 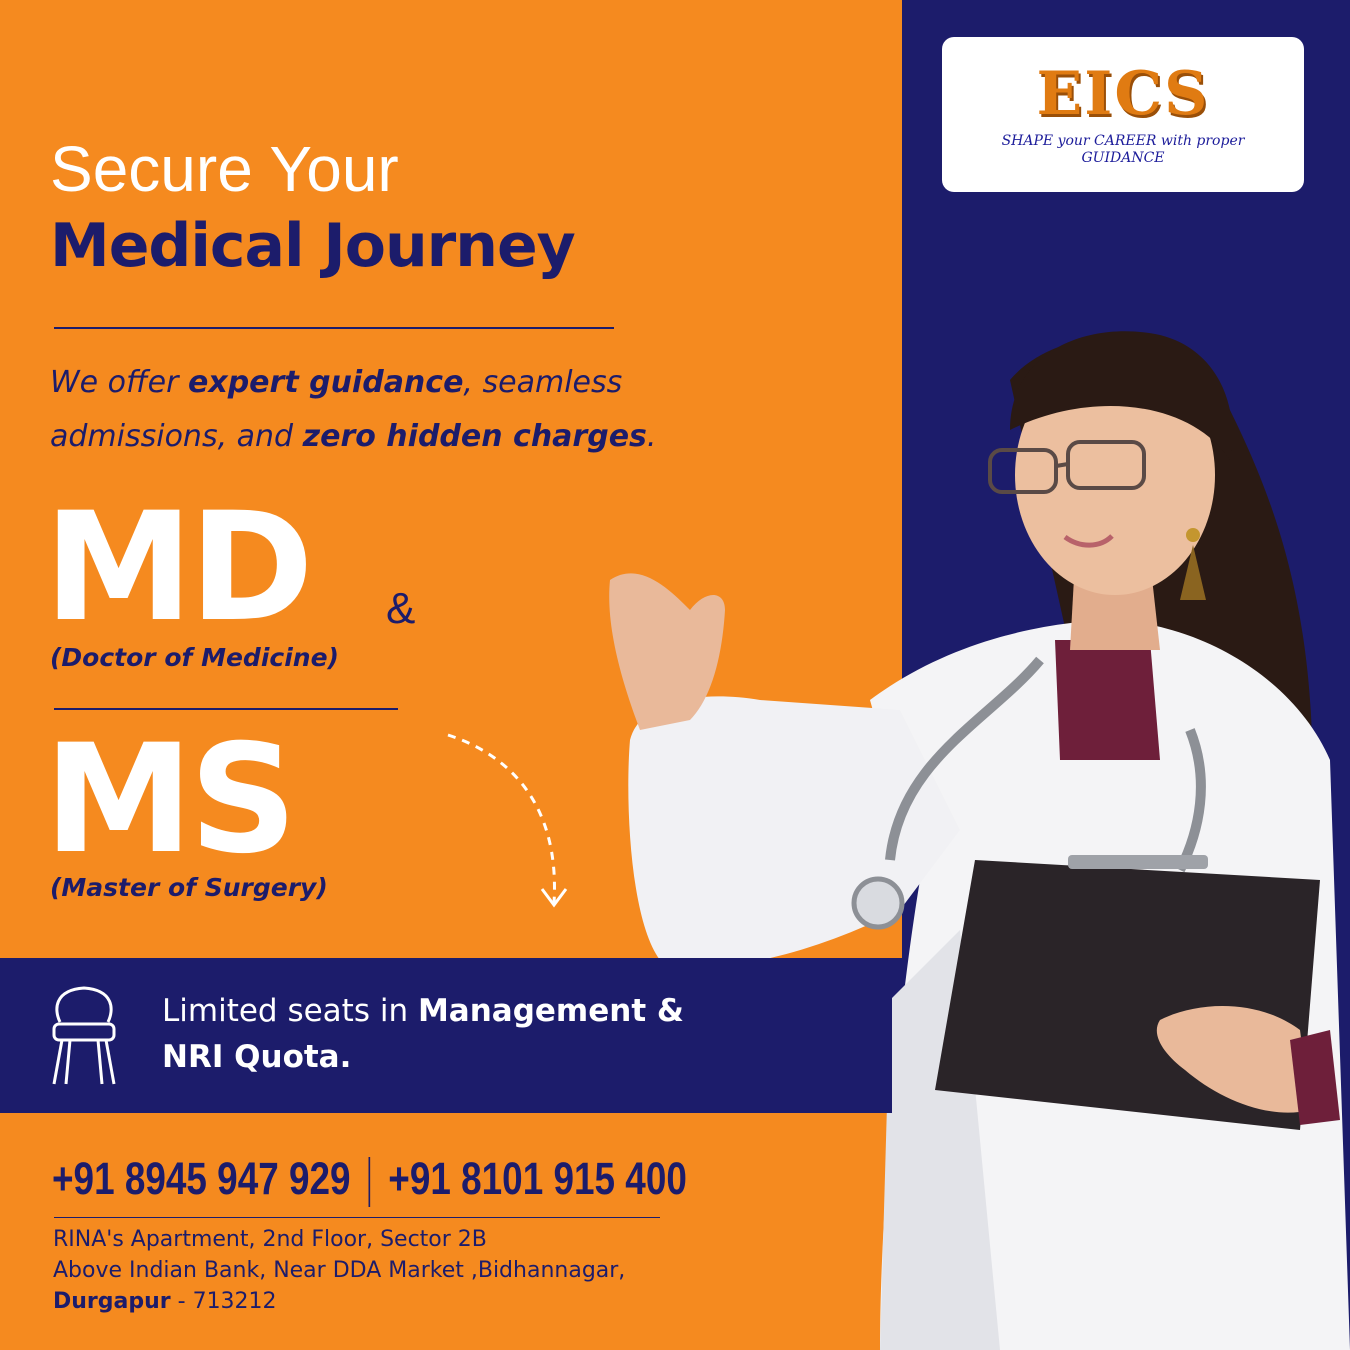 What do you see at coordinates (223, 1301) in the screenshot?
I see `address-pin: - 713212` at bounding box center [223, 1301].